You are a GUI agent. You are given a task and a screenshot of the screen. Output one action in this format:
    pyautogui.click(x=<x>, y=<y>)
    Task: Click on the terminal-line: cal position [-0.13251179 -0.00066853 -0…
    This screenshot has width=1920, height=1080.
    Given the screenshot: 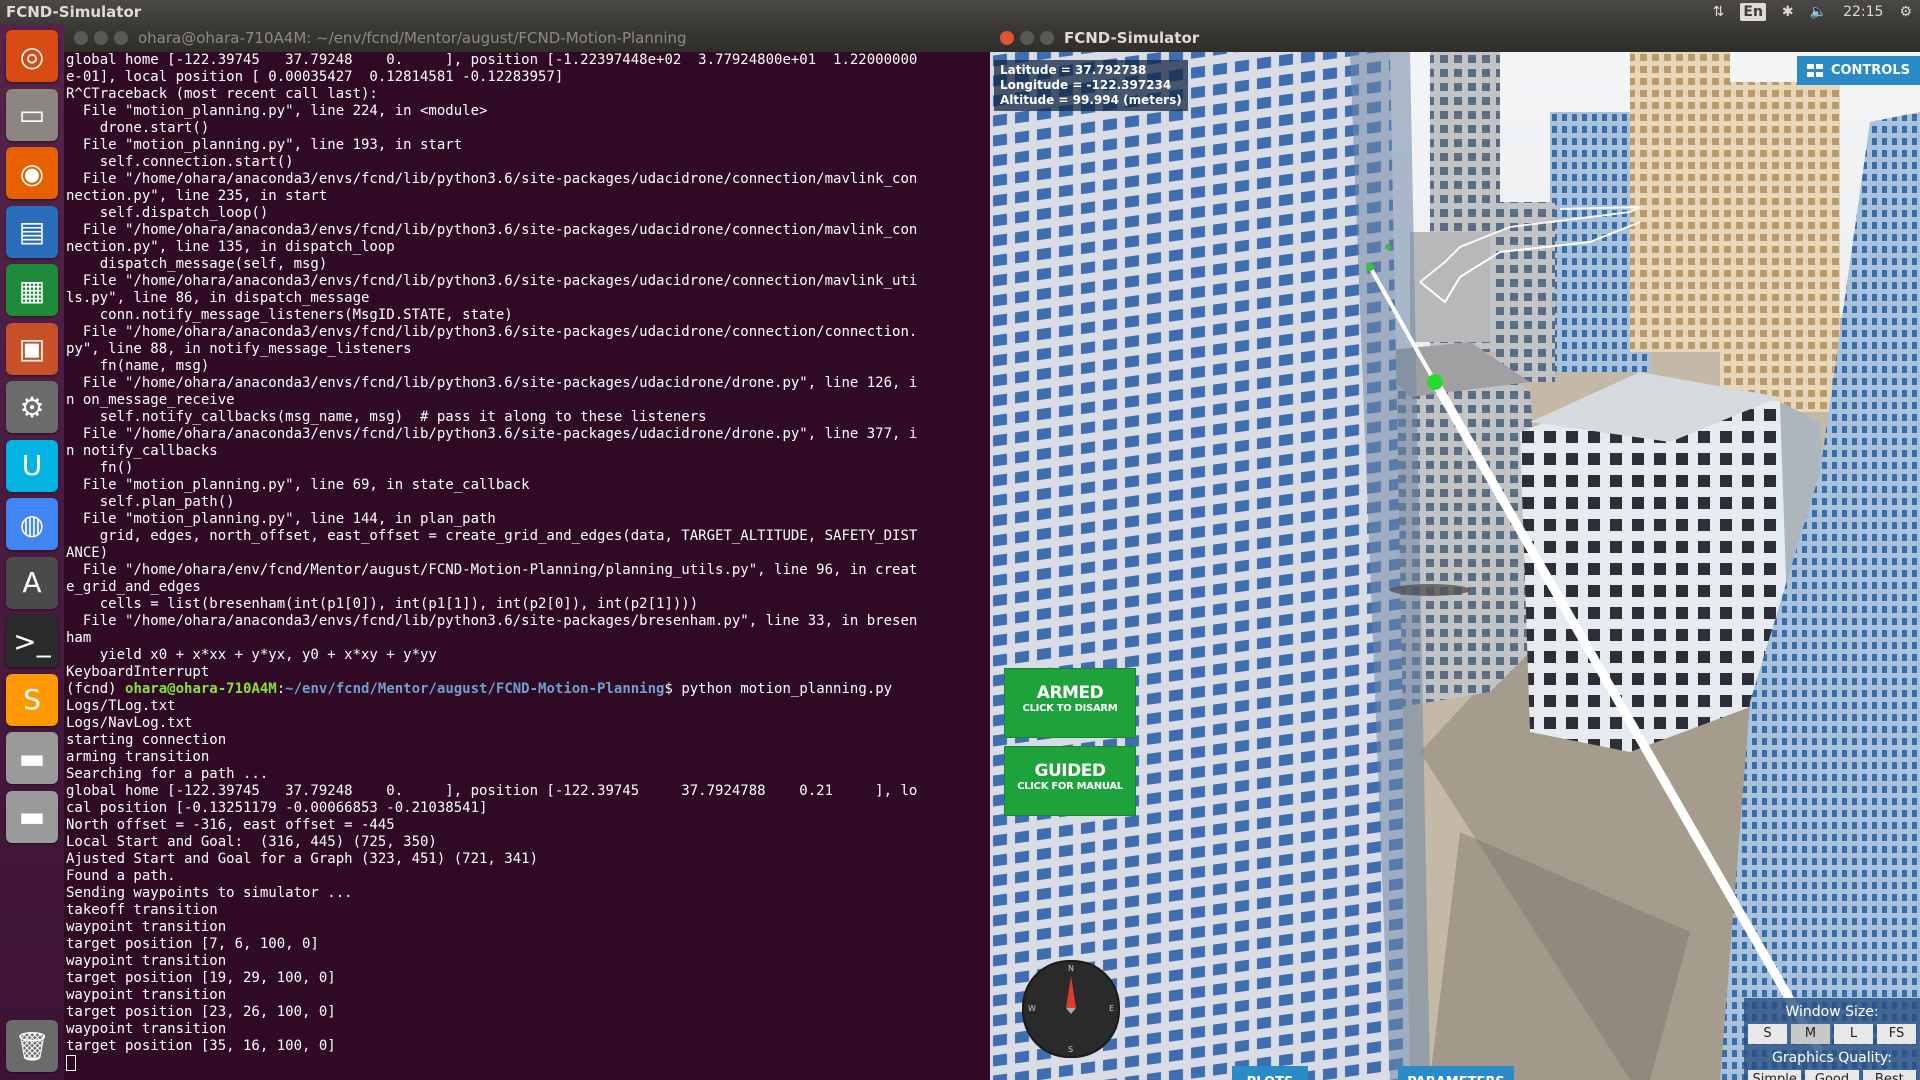 What is the action you would take?
    pyautogui.click(x=277, y=808)
    